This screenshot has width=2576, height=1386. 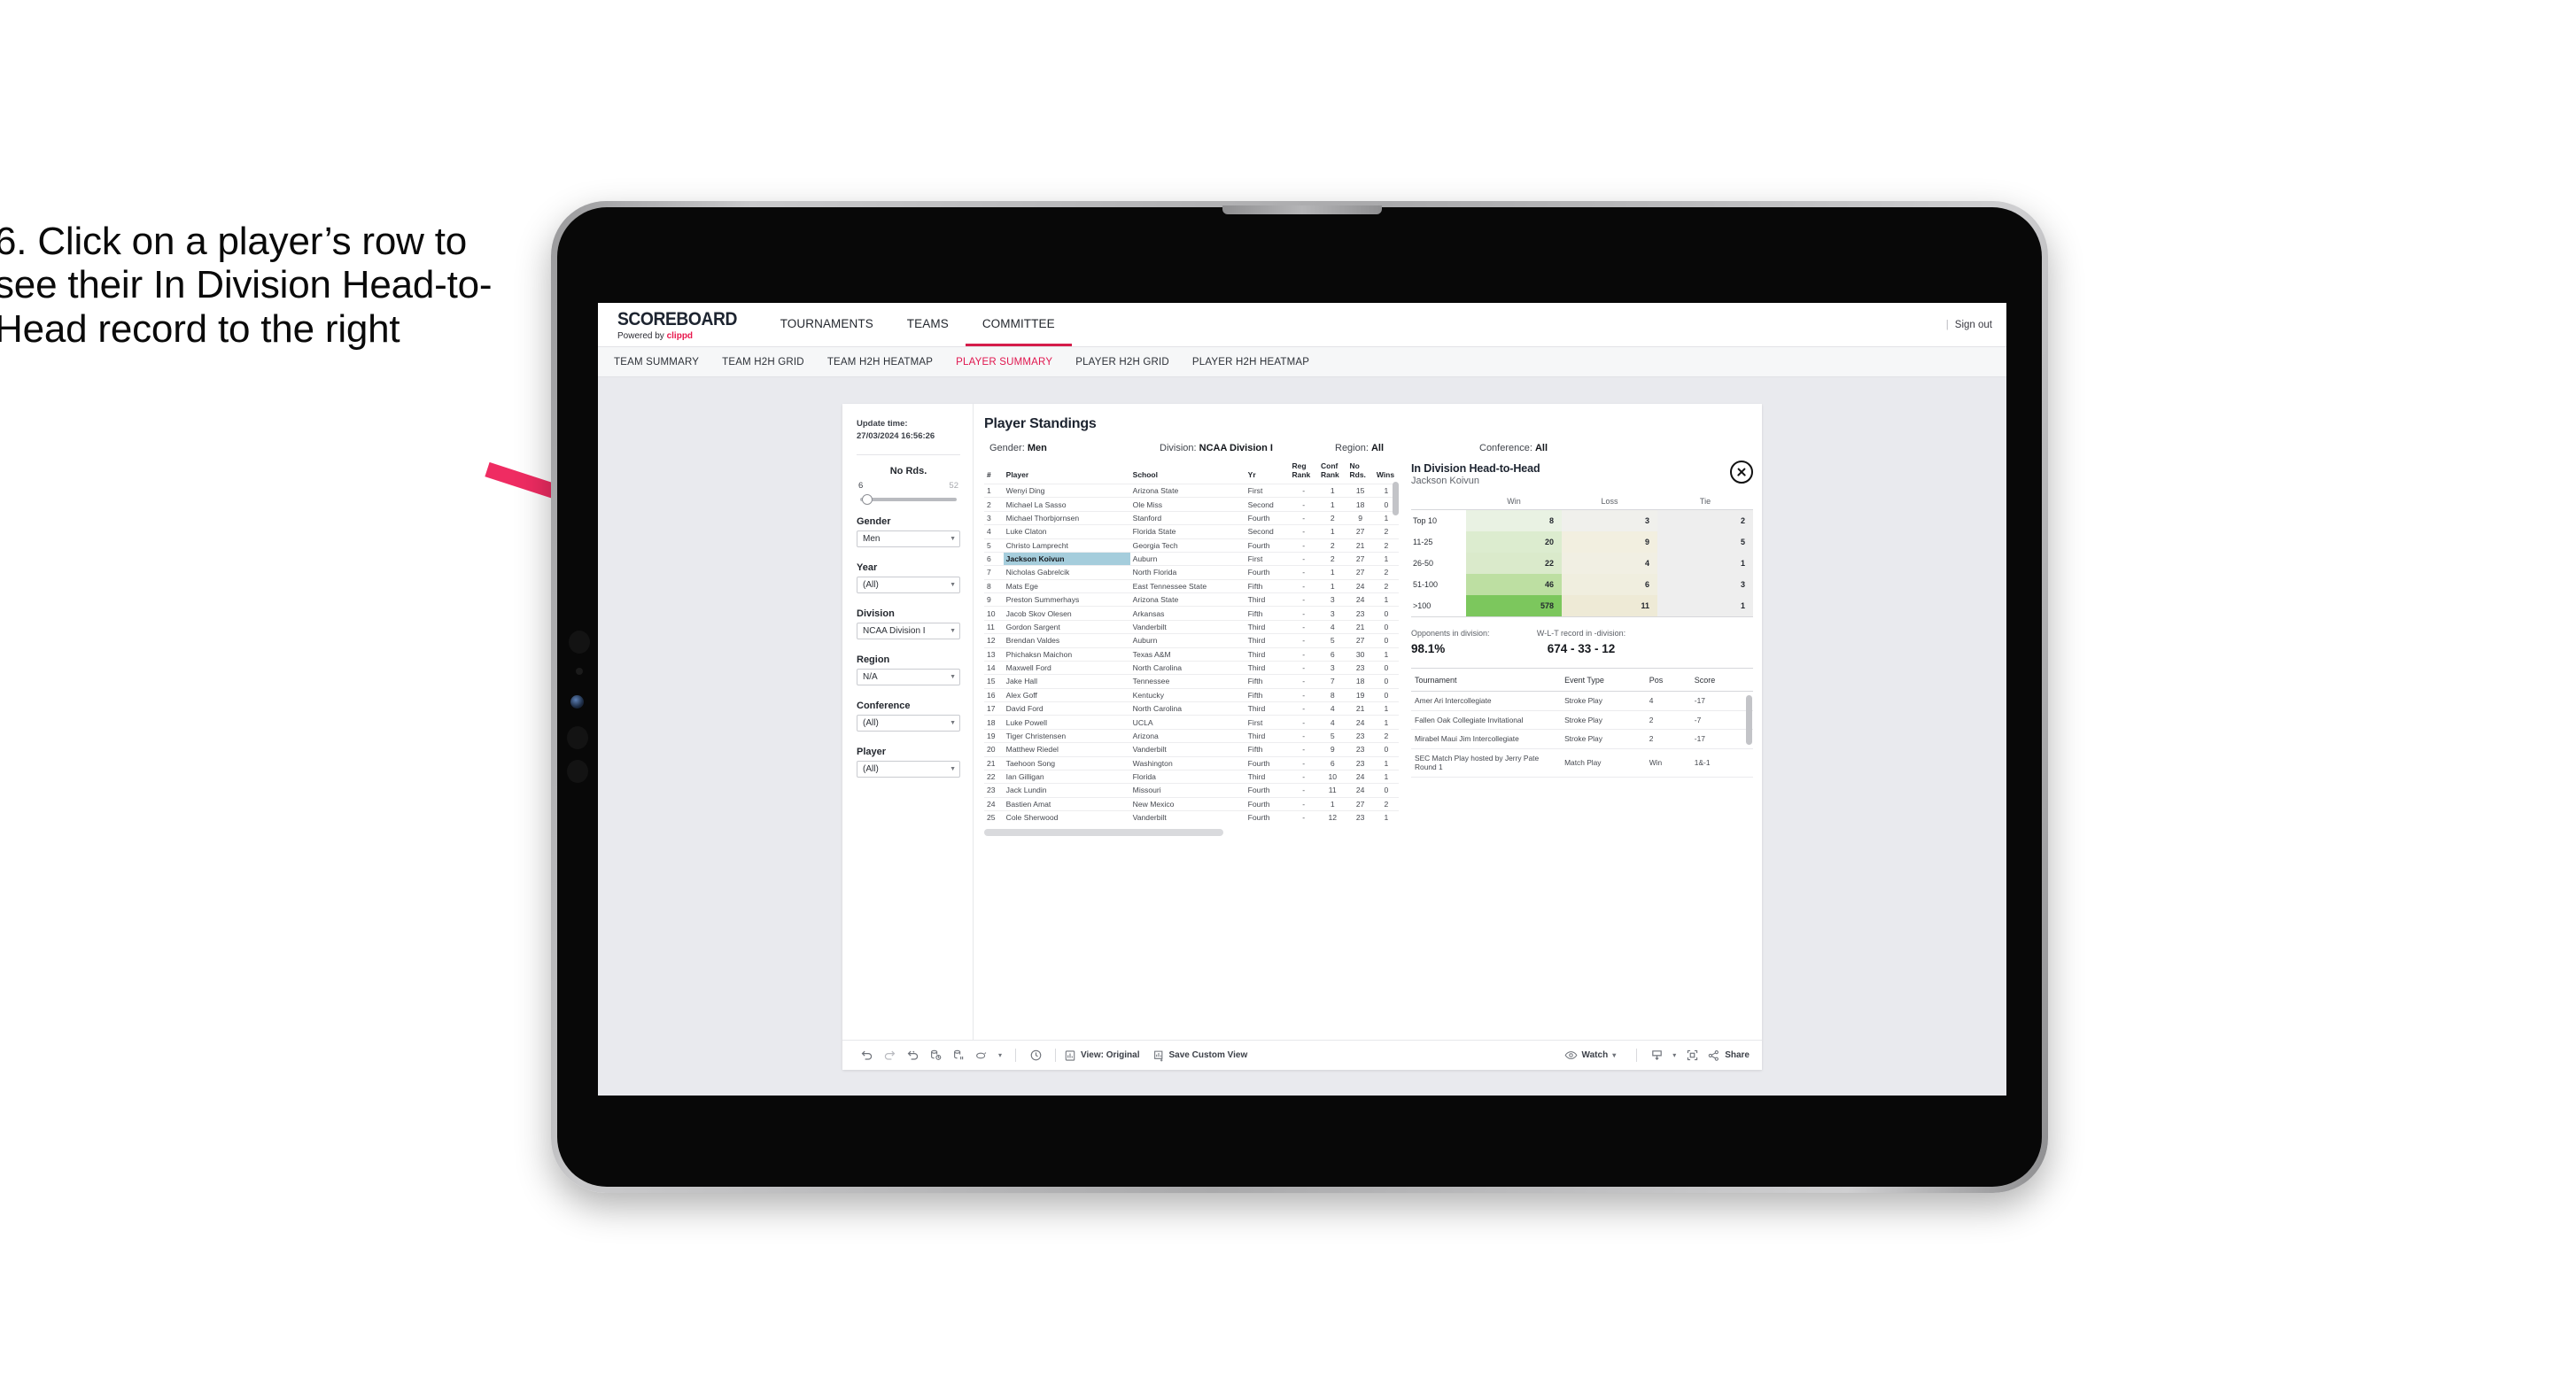 What do you see at coordinates (1582, 701) in the screenshot?
I see `table-row: Amer Ari Intercollegiate Stroke Play 4 -17` at bounding box center [1582, 701].